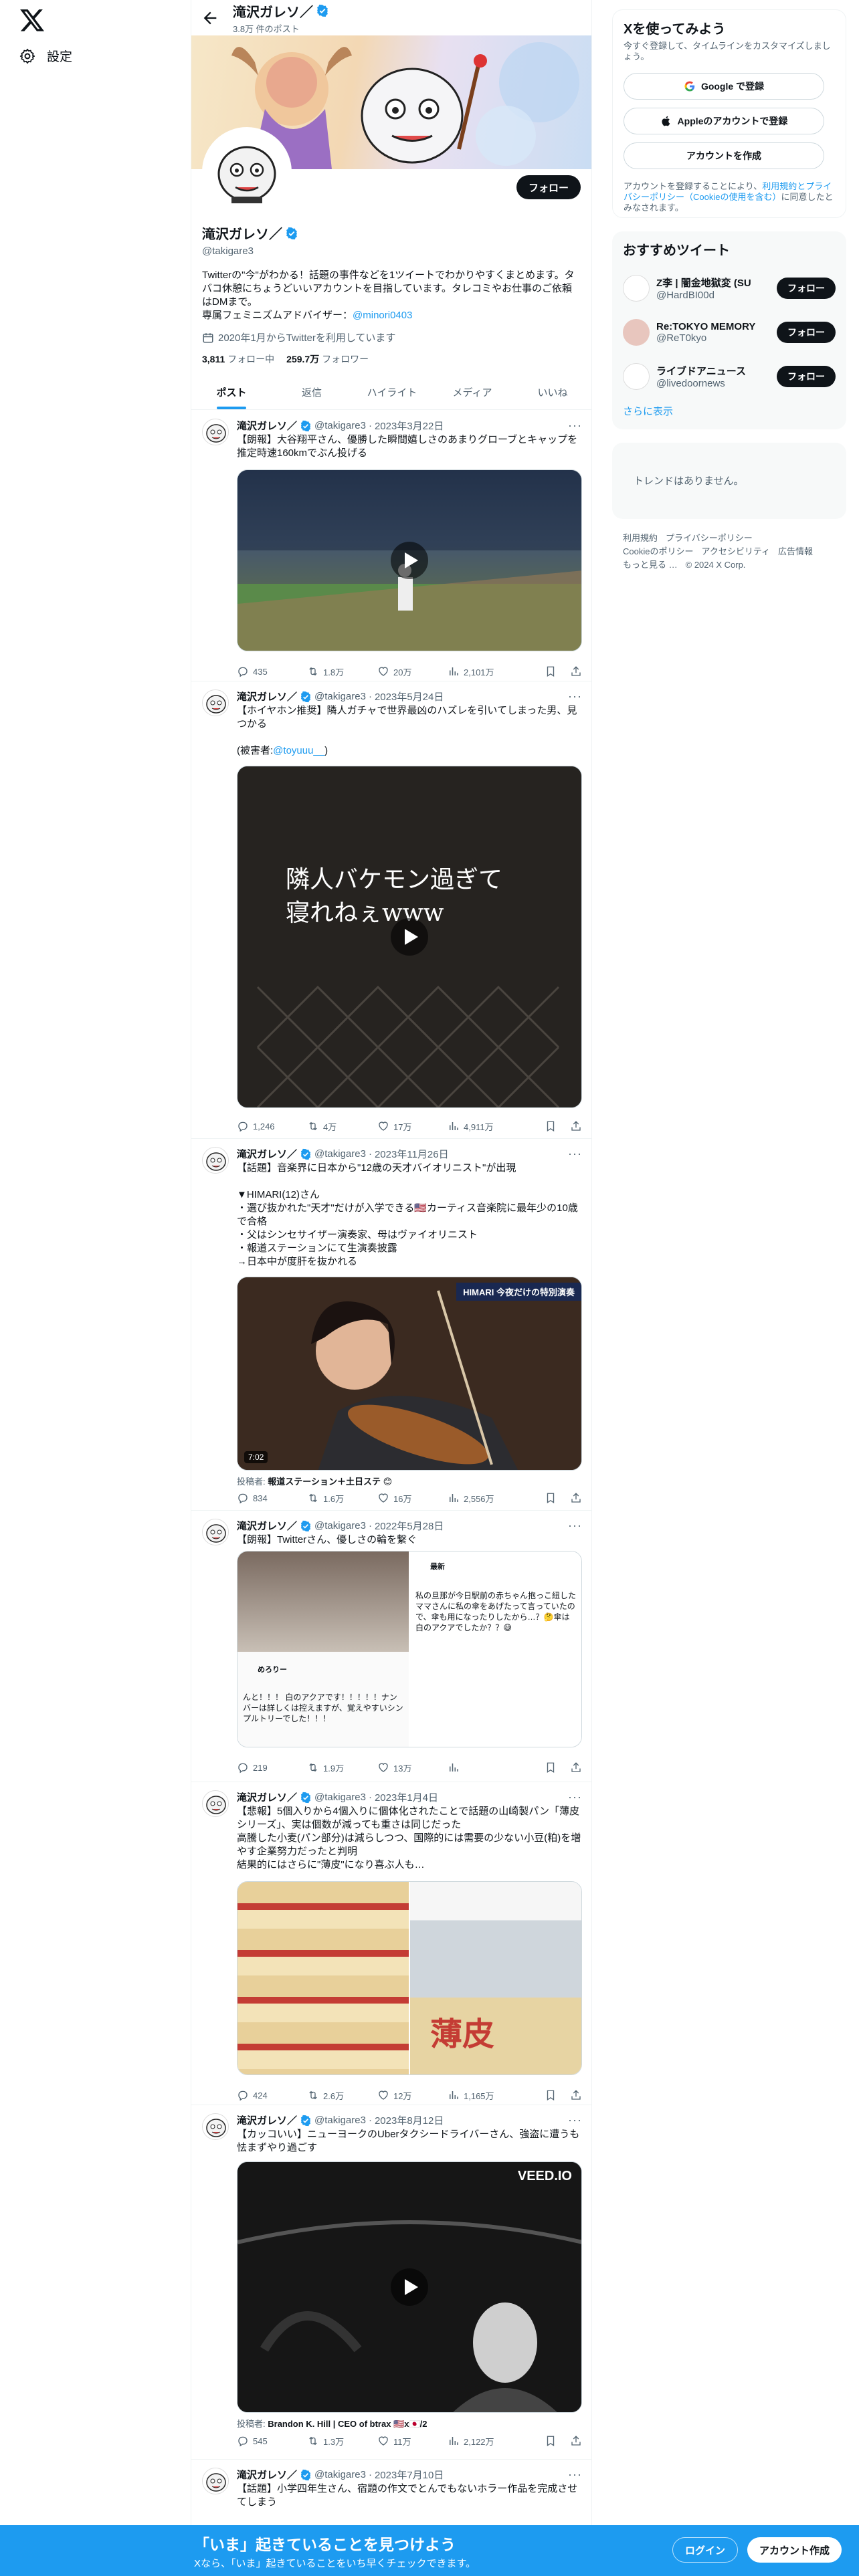 Image resolution: width=859 pixels, height=2576 pixels. Describe the element at coordinates (406, 1797) in the screenshot. I see `tweet-date: 2023年1月4日` at that location.